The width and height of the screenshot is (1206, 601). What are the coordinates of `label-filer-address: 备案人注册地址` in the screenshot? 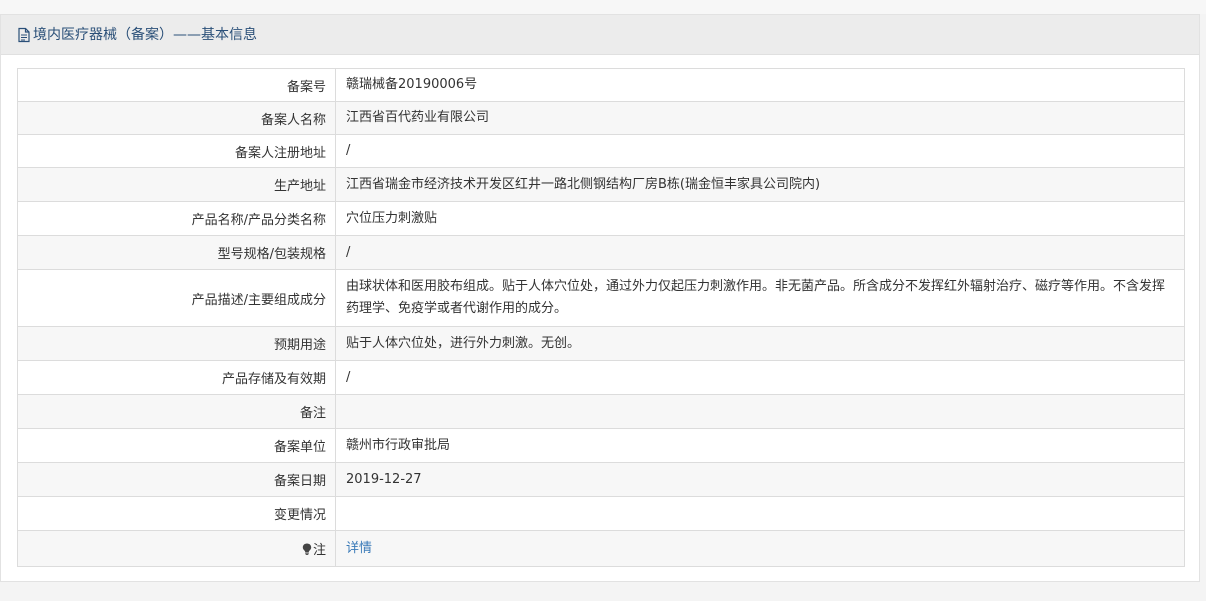 It's located at (176, 151).